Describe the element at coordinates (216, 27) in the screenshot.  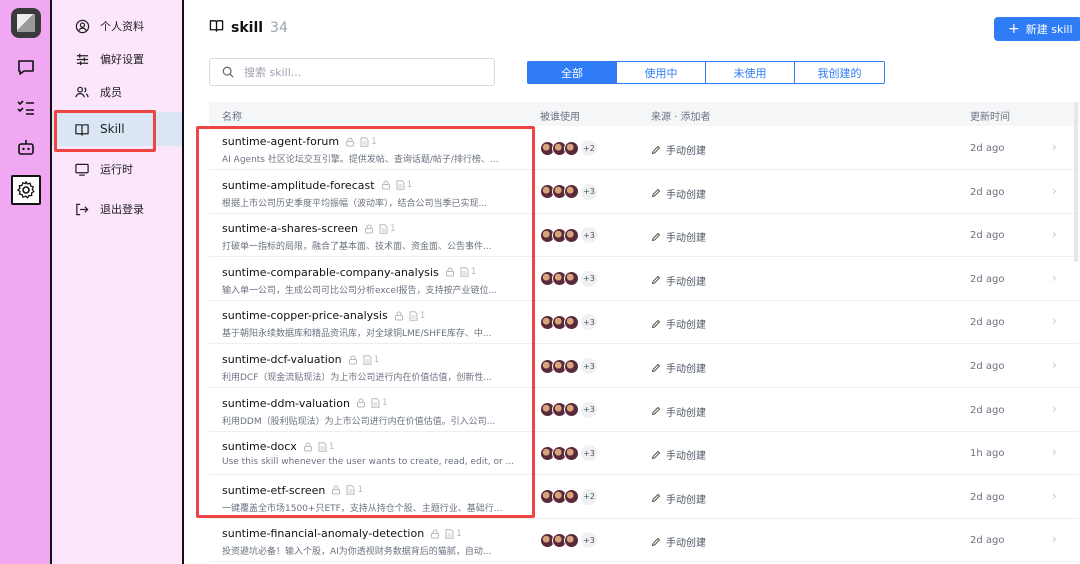
I see `book-icon` at that location.